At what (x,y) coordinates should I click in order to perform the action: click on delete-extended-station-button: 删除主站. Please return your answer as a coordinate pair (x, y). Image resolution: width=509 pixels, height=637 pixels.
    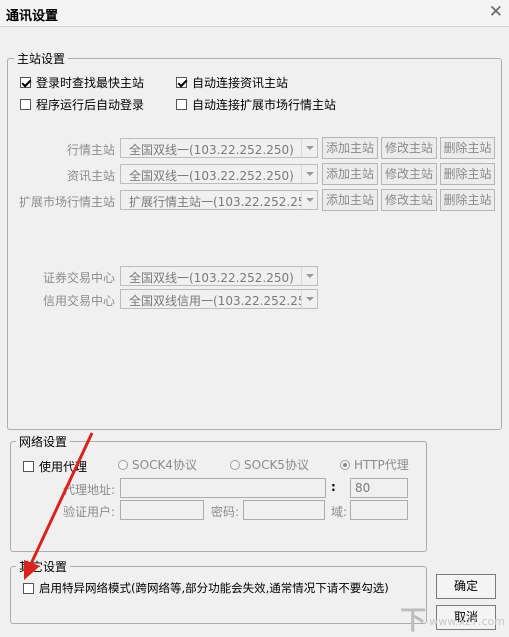
    Looking at the image, I should click on (467, 200).